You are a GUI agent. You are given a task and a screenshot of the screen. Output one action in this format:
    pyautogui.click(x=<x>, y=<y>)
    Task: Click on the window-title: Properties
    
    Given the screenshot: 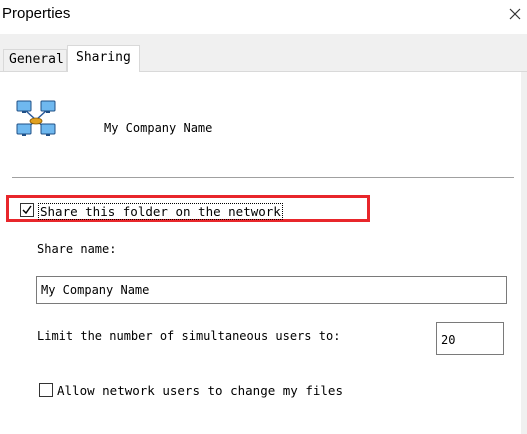 What is the action you would take?
    pyautogui.click(x=36, y=13)
    